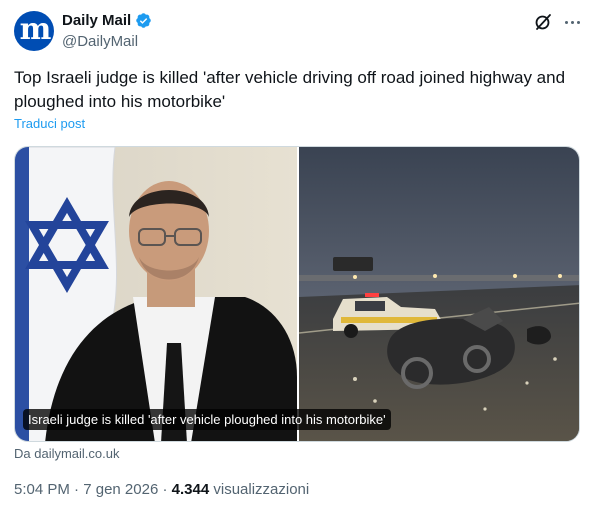 This screenshot has width=592, height=519. Describe the element at coordinates (96, 20) in the screenshot. I see `display-name: Daily Mail` at that location.